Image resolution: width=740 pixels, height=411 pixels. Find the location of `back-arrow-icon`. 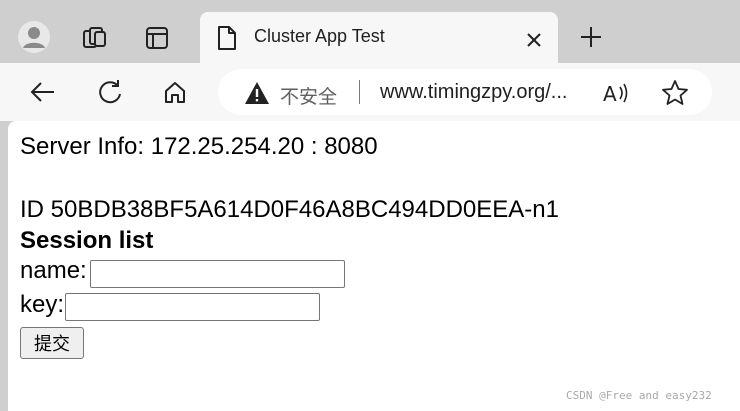

back-arrow-icon is located at coordinates (43, 92).